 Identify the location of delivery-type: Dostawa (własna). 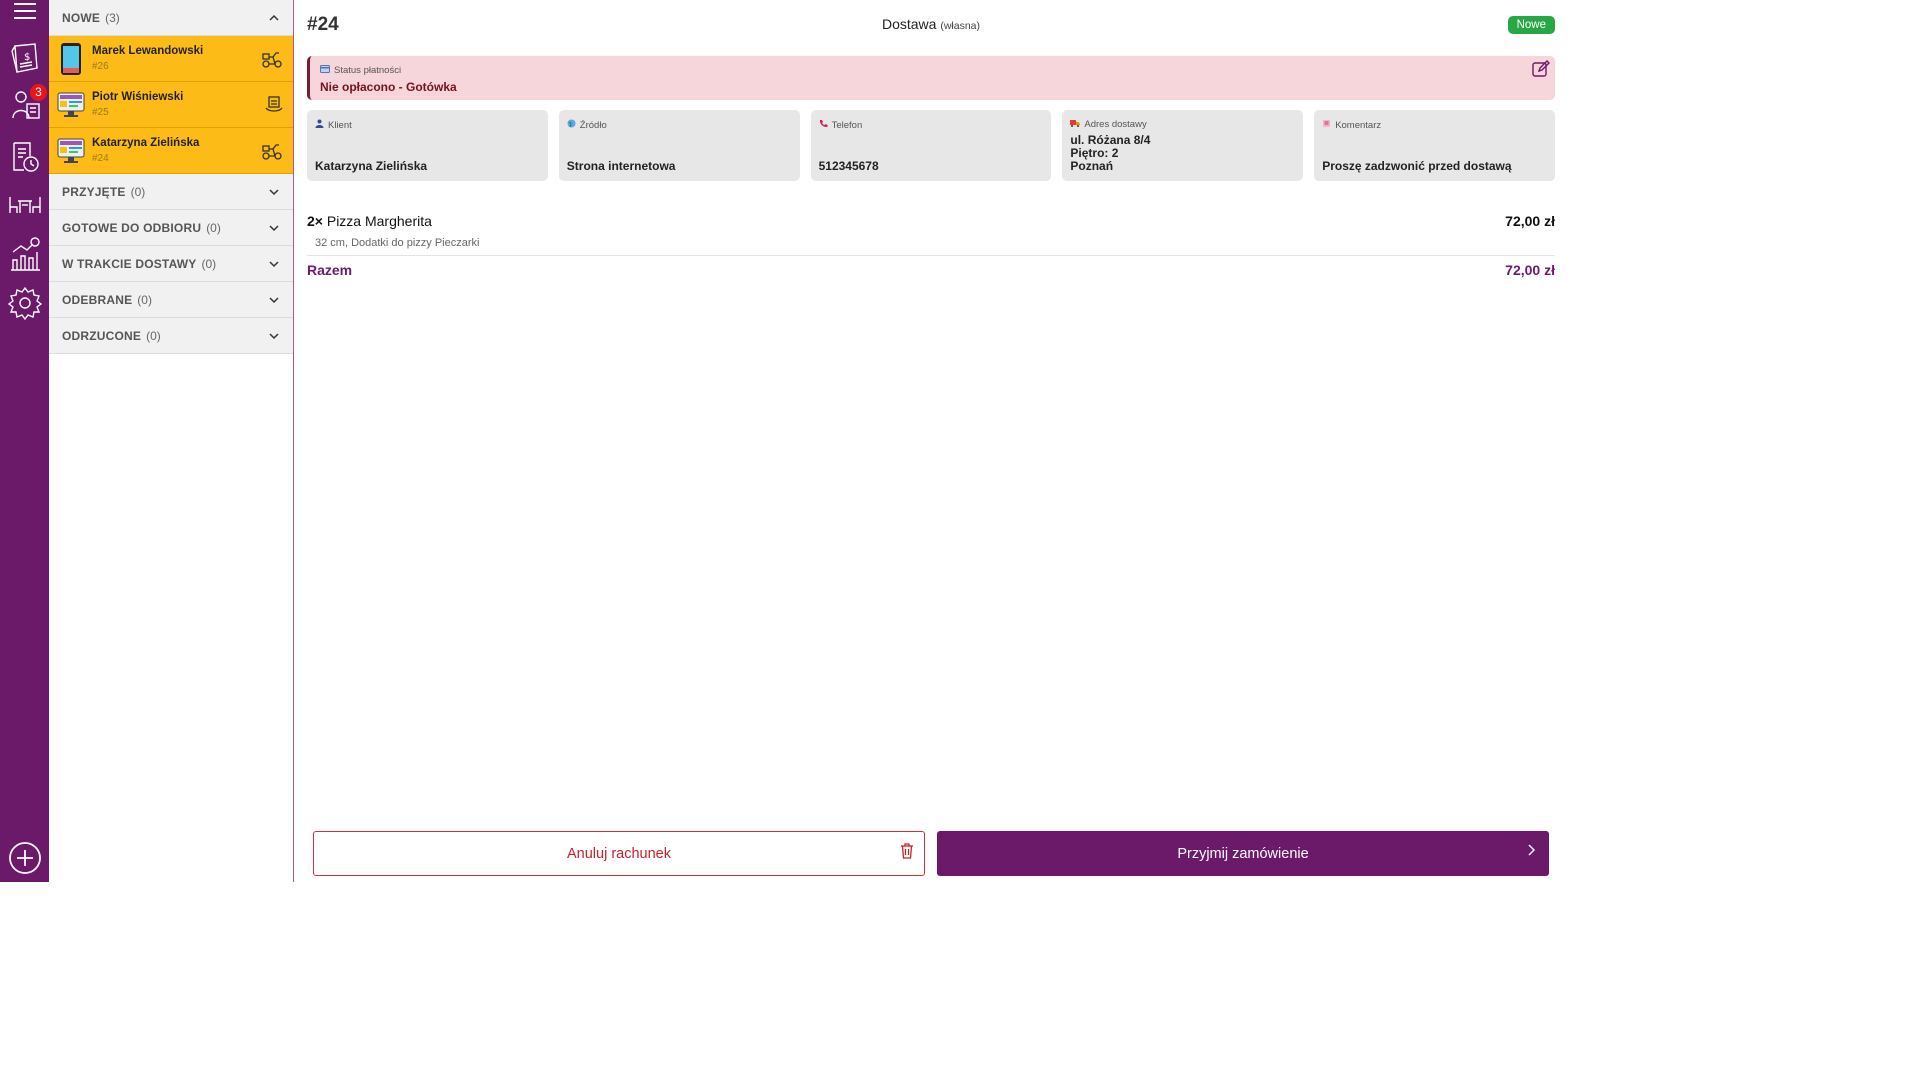
(931, 24).